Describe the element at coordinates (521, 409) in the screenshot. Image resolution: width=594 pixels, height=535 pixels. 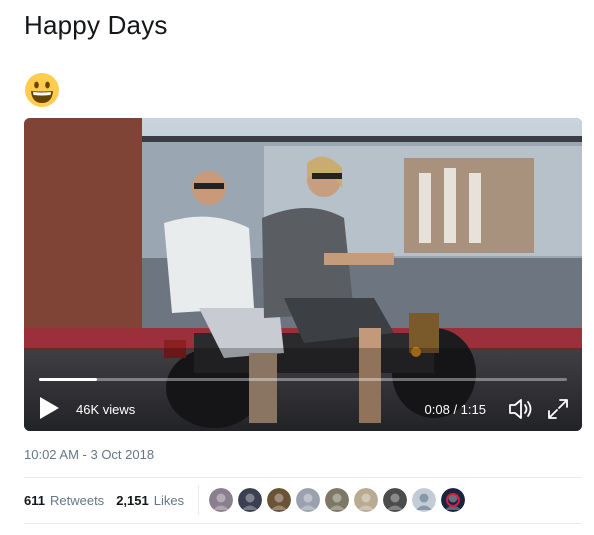
I see `volume-icon` at that location.